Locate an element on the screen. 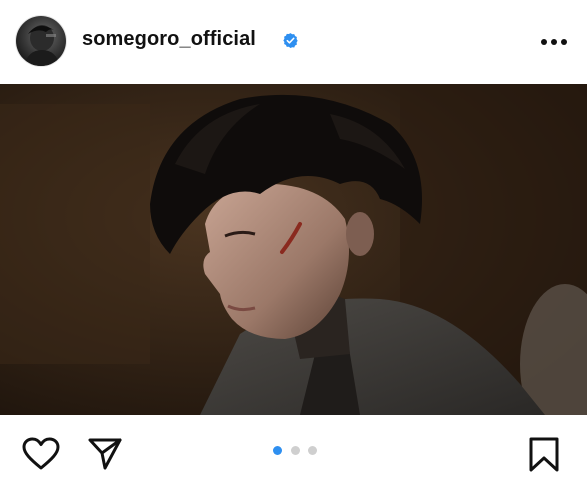  profile-avatar is located at coordinates (41, 41).